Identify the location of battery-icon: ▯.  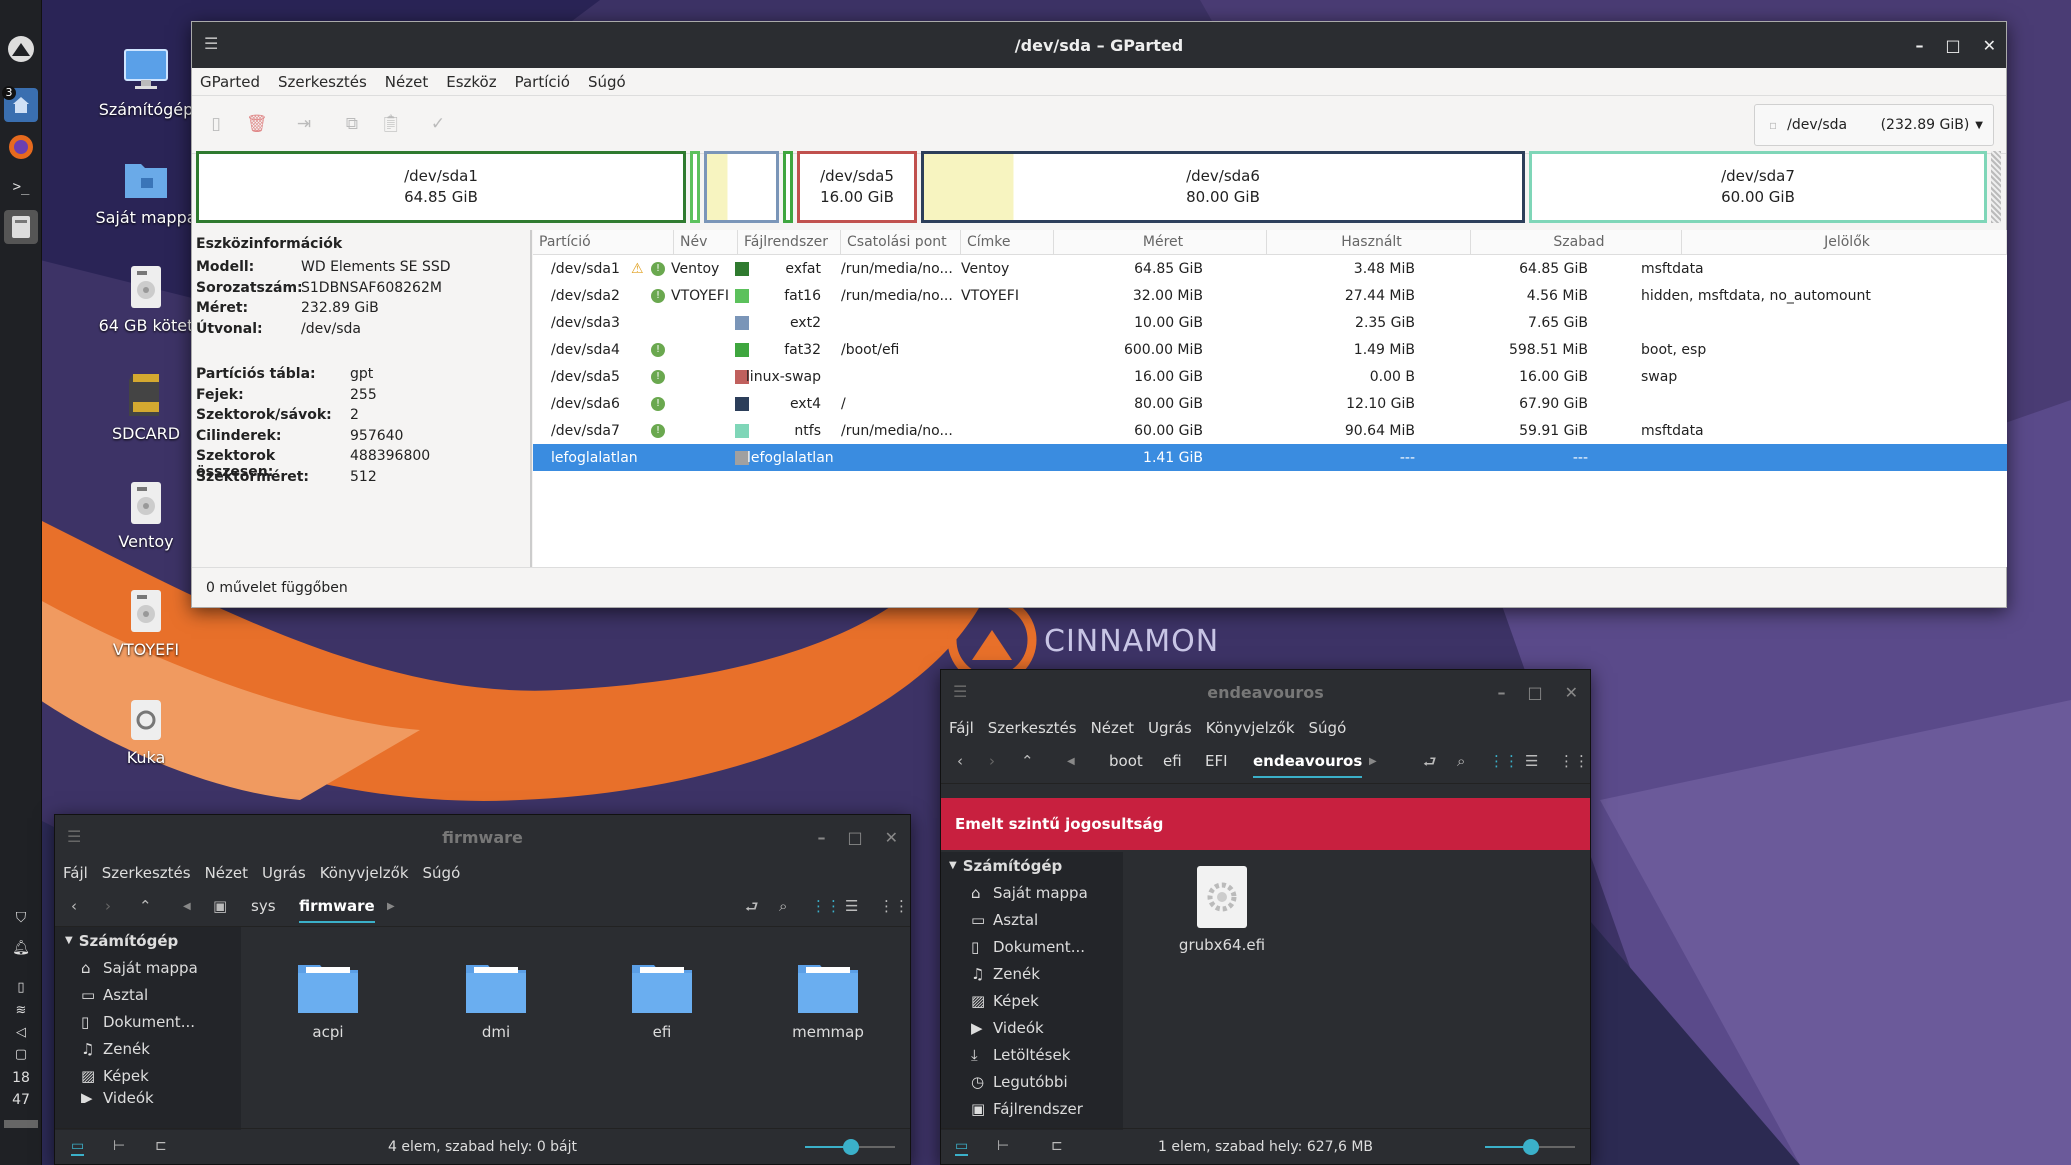
(21, 987).